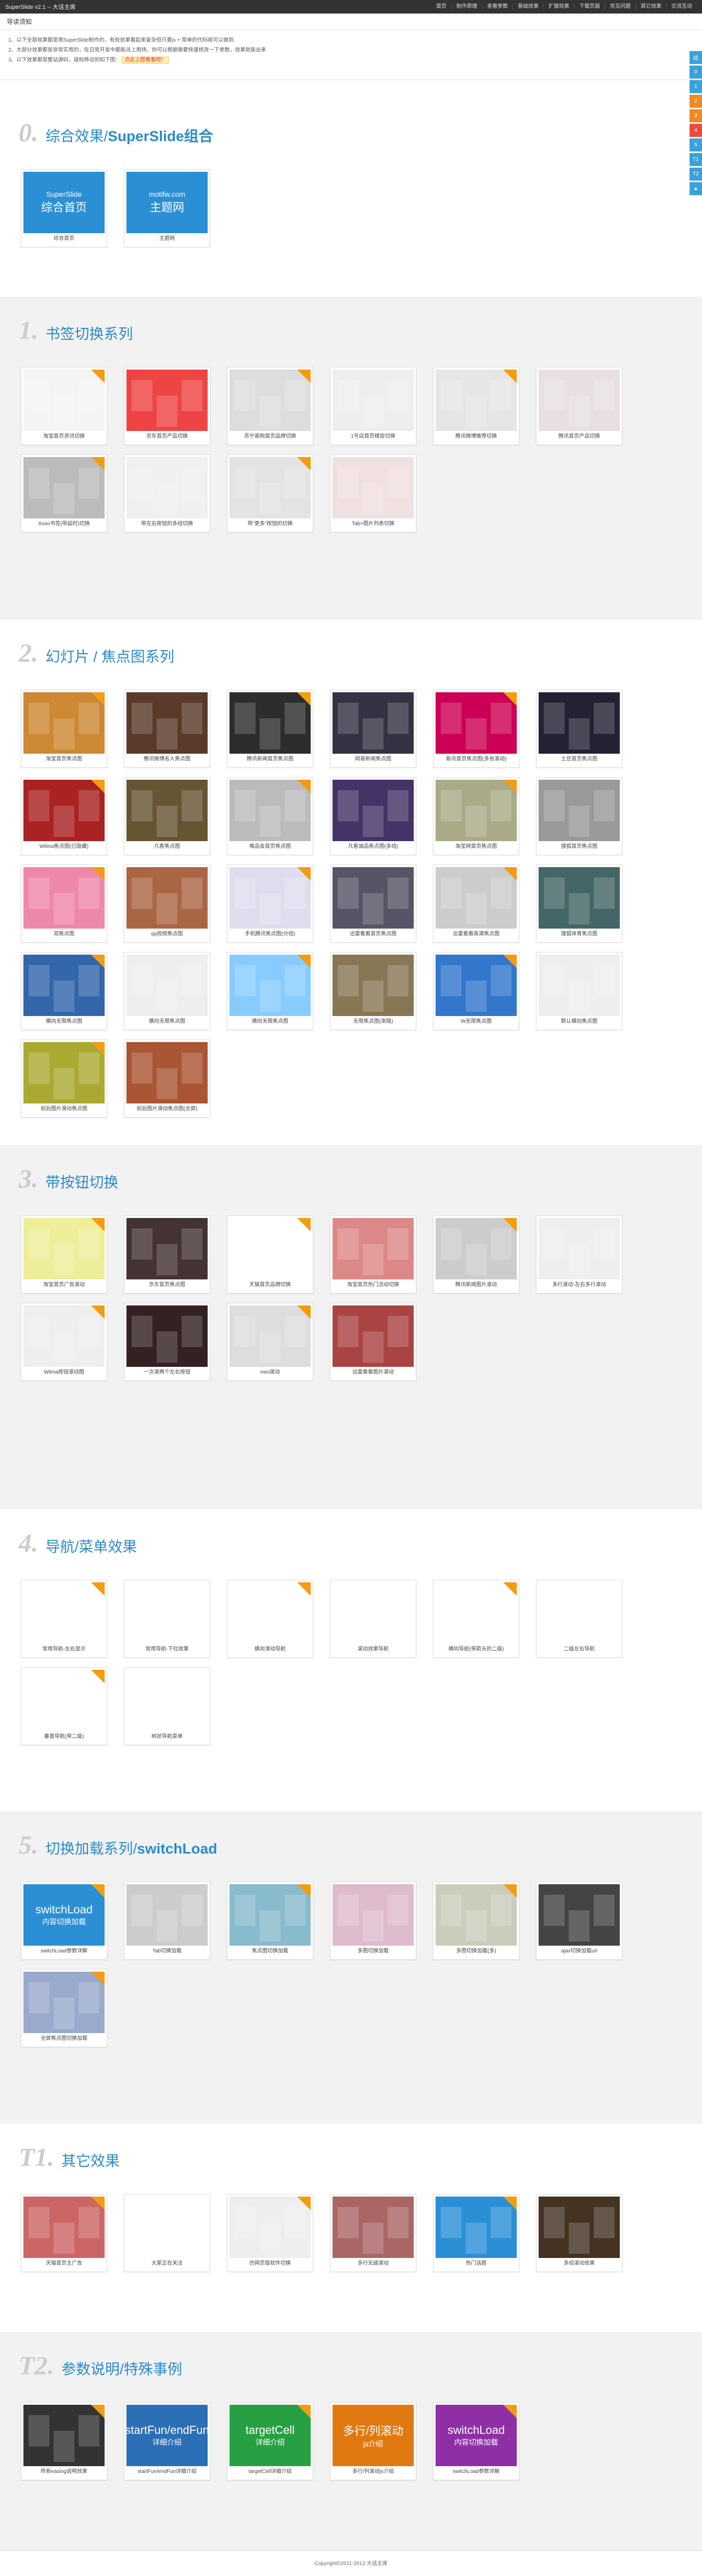  What do you see at coordinates (167, 759) in the screenshot?
I see `card-caption: 腾讯微博名人焦点图` at bounding box center [167, 759].